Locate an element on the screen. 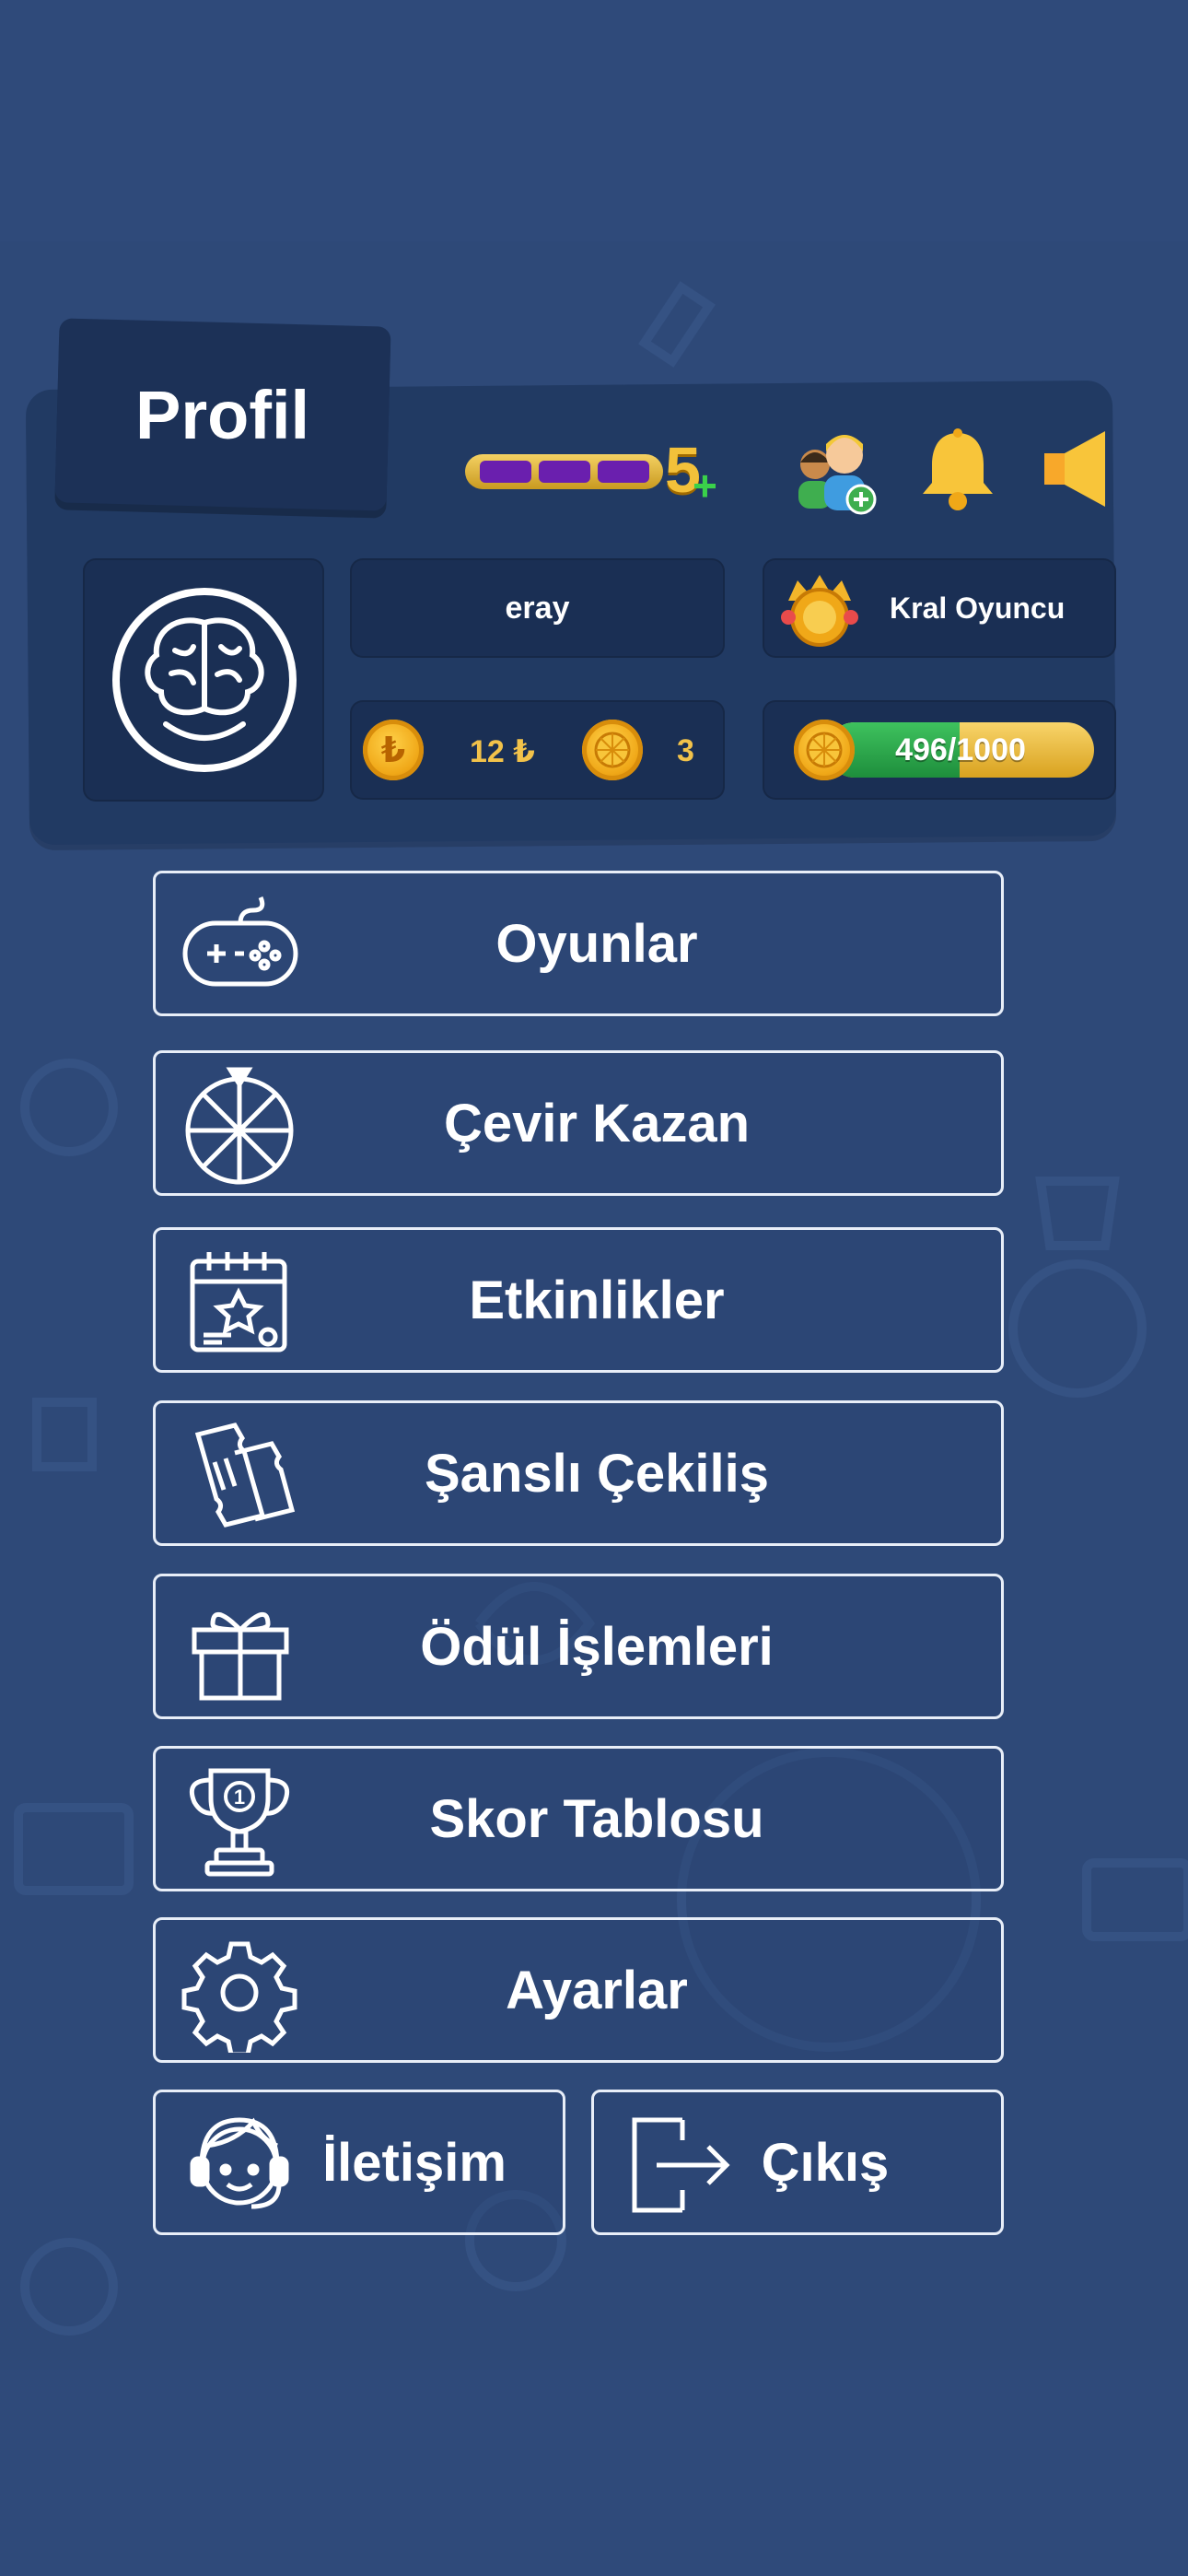  support-headset-icon is located at coordinates (239, 2163).